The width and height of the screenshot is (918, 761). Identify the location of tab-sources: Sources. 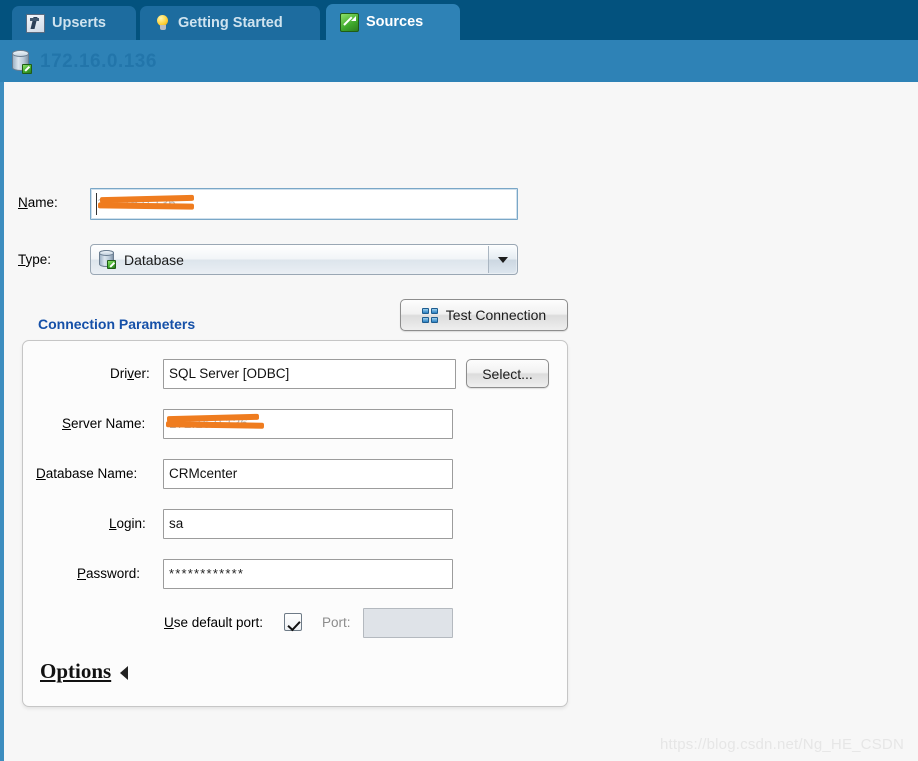
(393, 22).